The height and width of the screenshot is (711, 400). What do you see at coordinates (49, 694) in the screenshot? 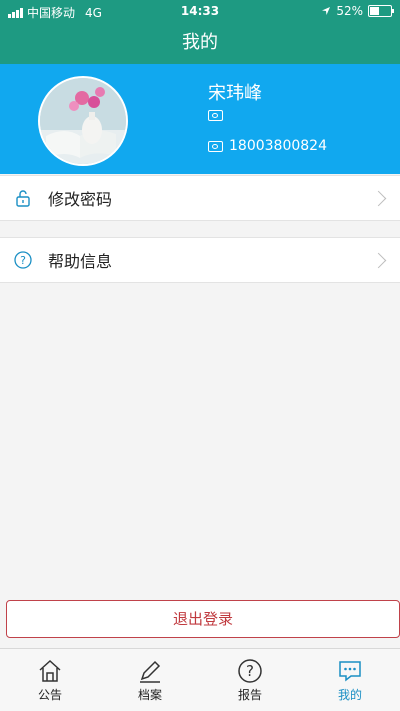
I see `tab-label: 公告` at bounding box center [49, 694].